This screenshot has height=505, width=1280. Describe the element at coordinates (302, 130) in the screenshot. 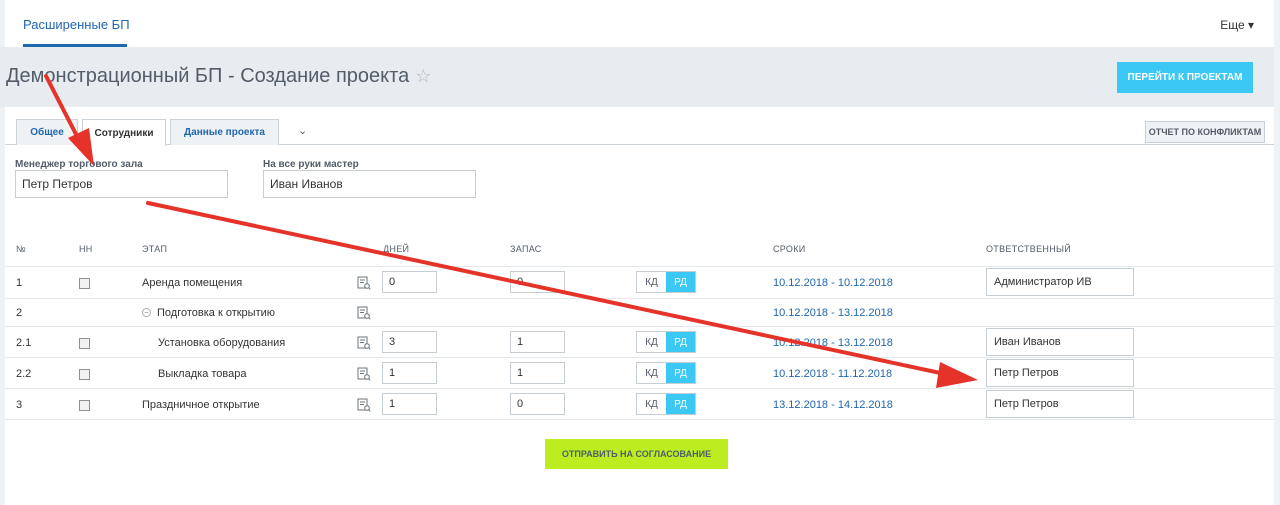

I see `tabs-more-chevron-icon: ⌄` at that location.